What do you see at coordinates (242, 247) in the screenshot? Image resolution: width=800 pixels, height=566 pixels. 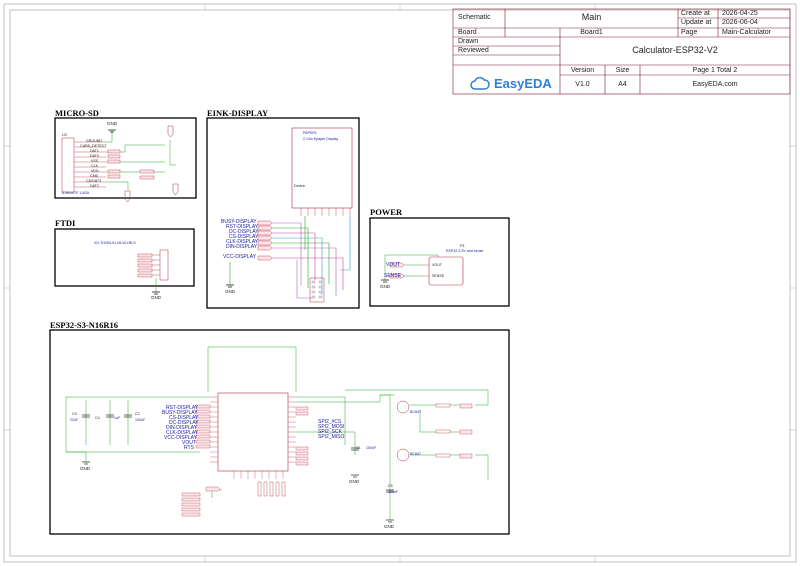 I see `eink-net-din: DIN-DISPLAY` at bounding box center [242, 247].